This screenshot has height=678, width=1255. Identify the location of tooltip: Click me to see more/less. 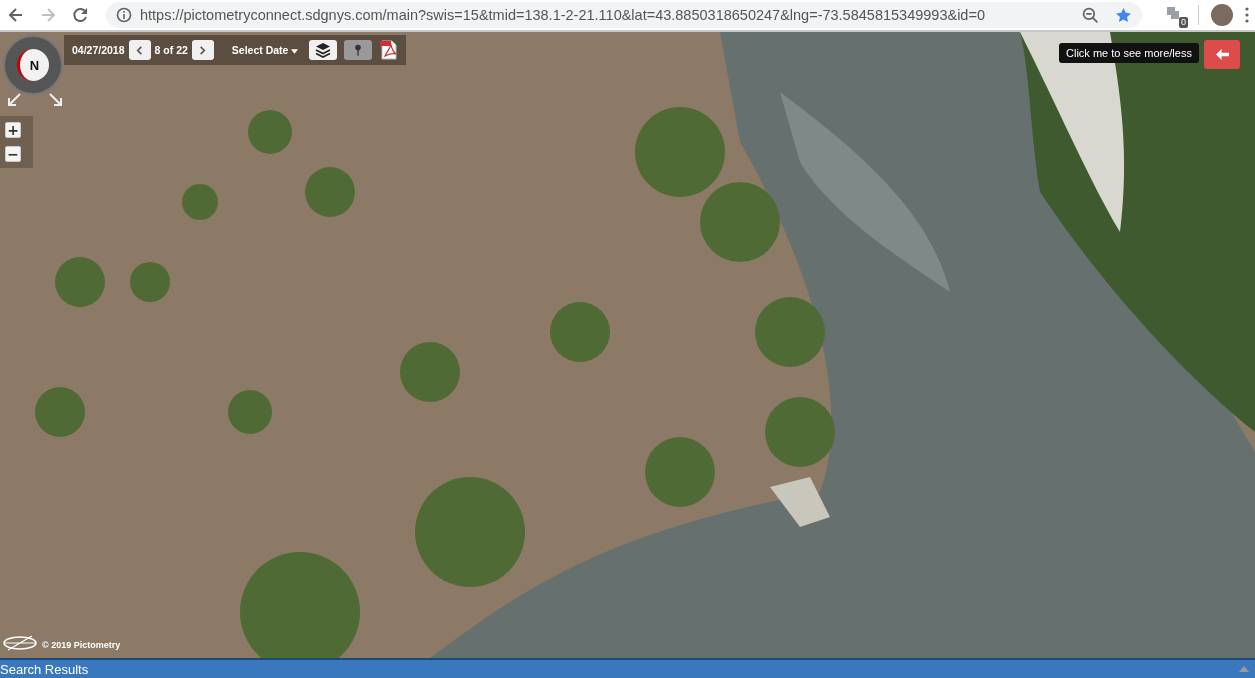
(1129, 53).